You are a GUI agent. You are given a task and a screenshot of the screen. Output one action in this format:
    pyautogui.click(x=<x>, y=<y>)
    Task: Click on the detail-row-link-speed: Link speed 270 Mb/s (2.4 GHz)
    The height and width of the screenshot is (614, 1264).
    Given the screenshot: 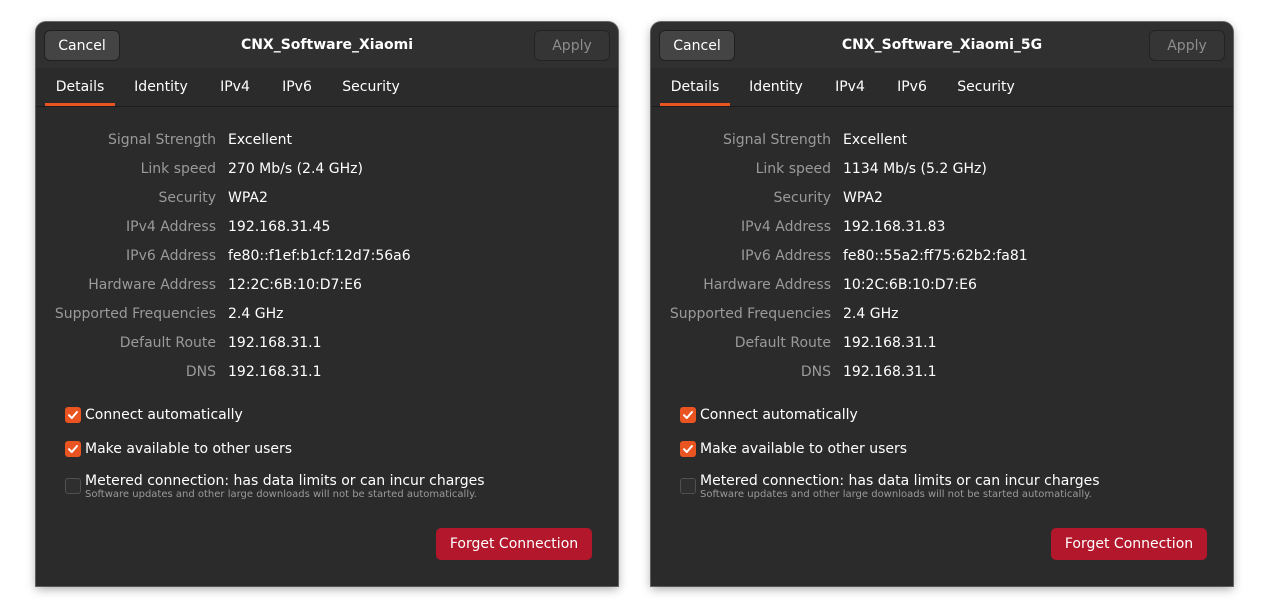 What is the action you would take?
    pyautogui.click(x=327, y=169)
    